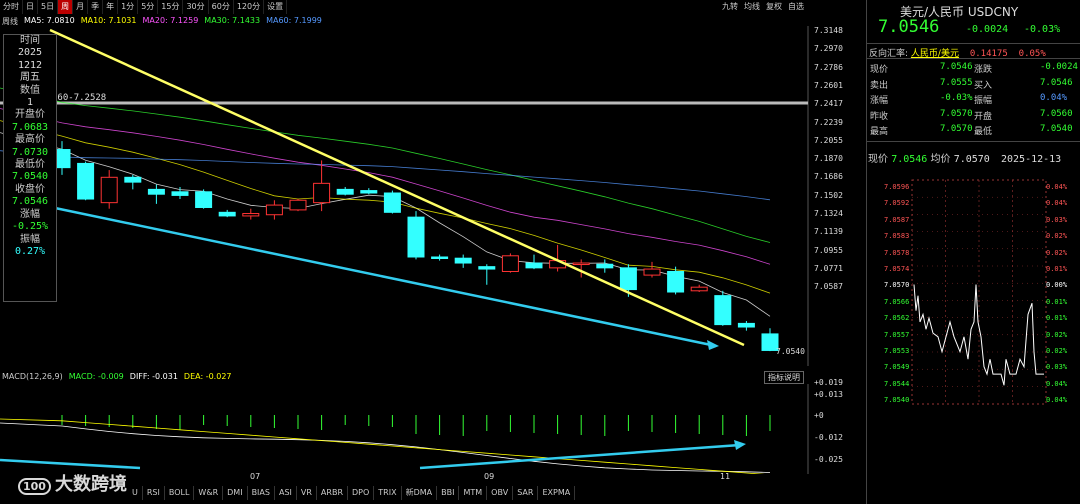 This screenshot has height=504, width=1080. I want to click on tool-1: 均线, so click(752, 6).